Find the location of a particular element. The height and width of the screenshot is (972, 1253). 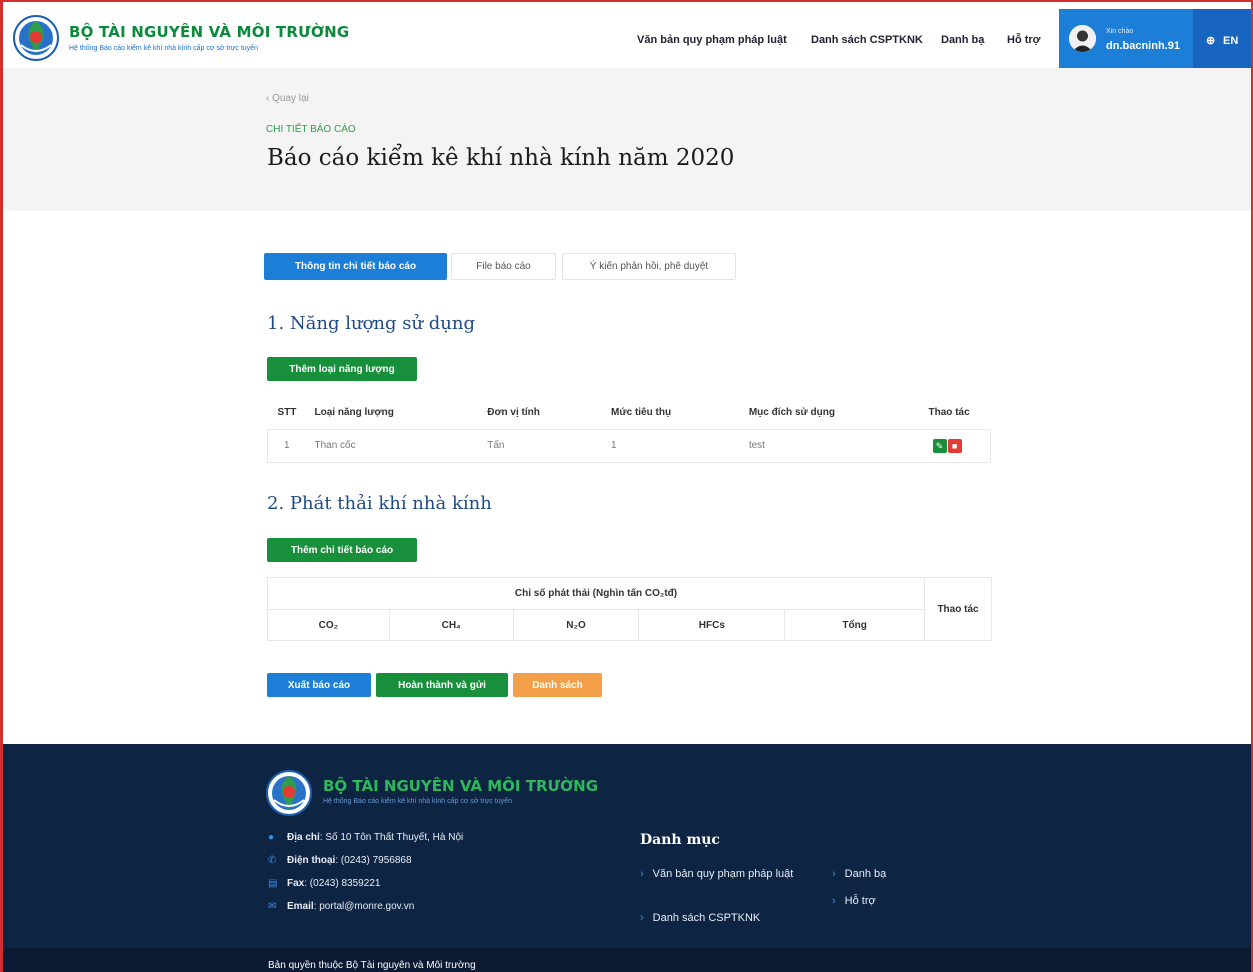

footer-link-support: › Hỗ trợ is located at coordinates (854, 901).